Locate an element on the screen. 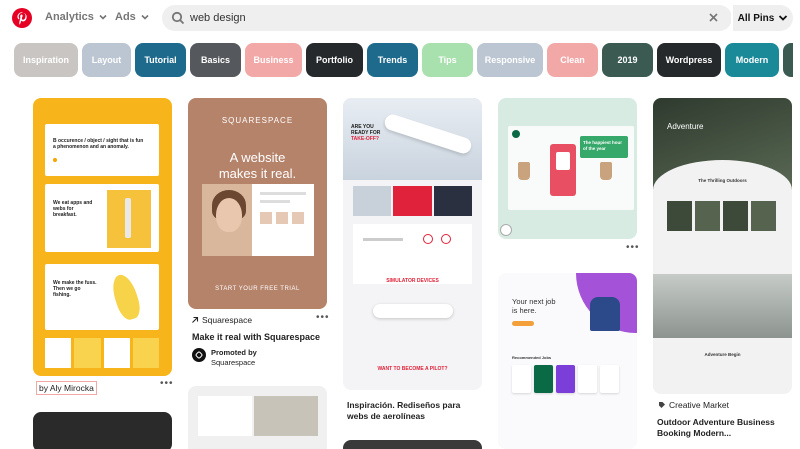 The image size is (800, 449). mockup-thumbnails is located at coordinates (102, 353).